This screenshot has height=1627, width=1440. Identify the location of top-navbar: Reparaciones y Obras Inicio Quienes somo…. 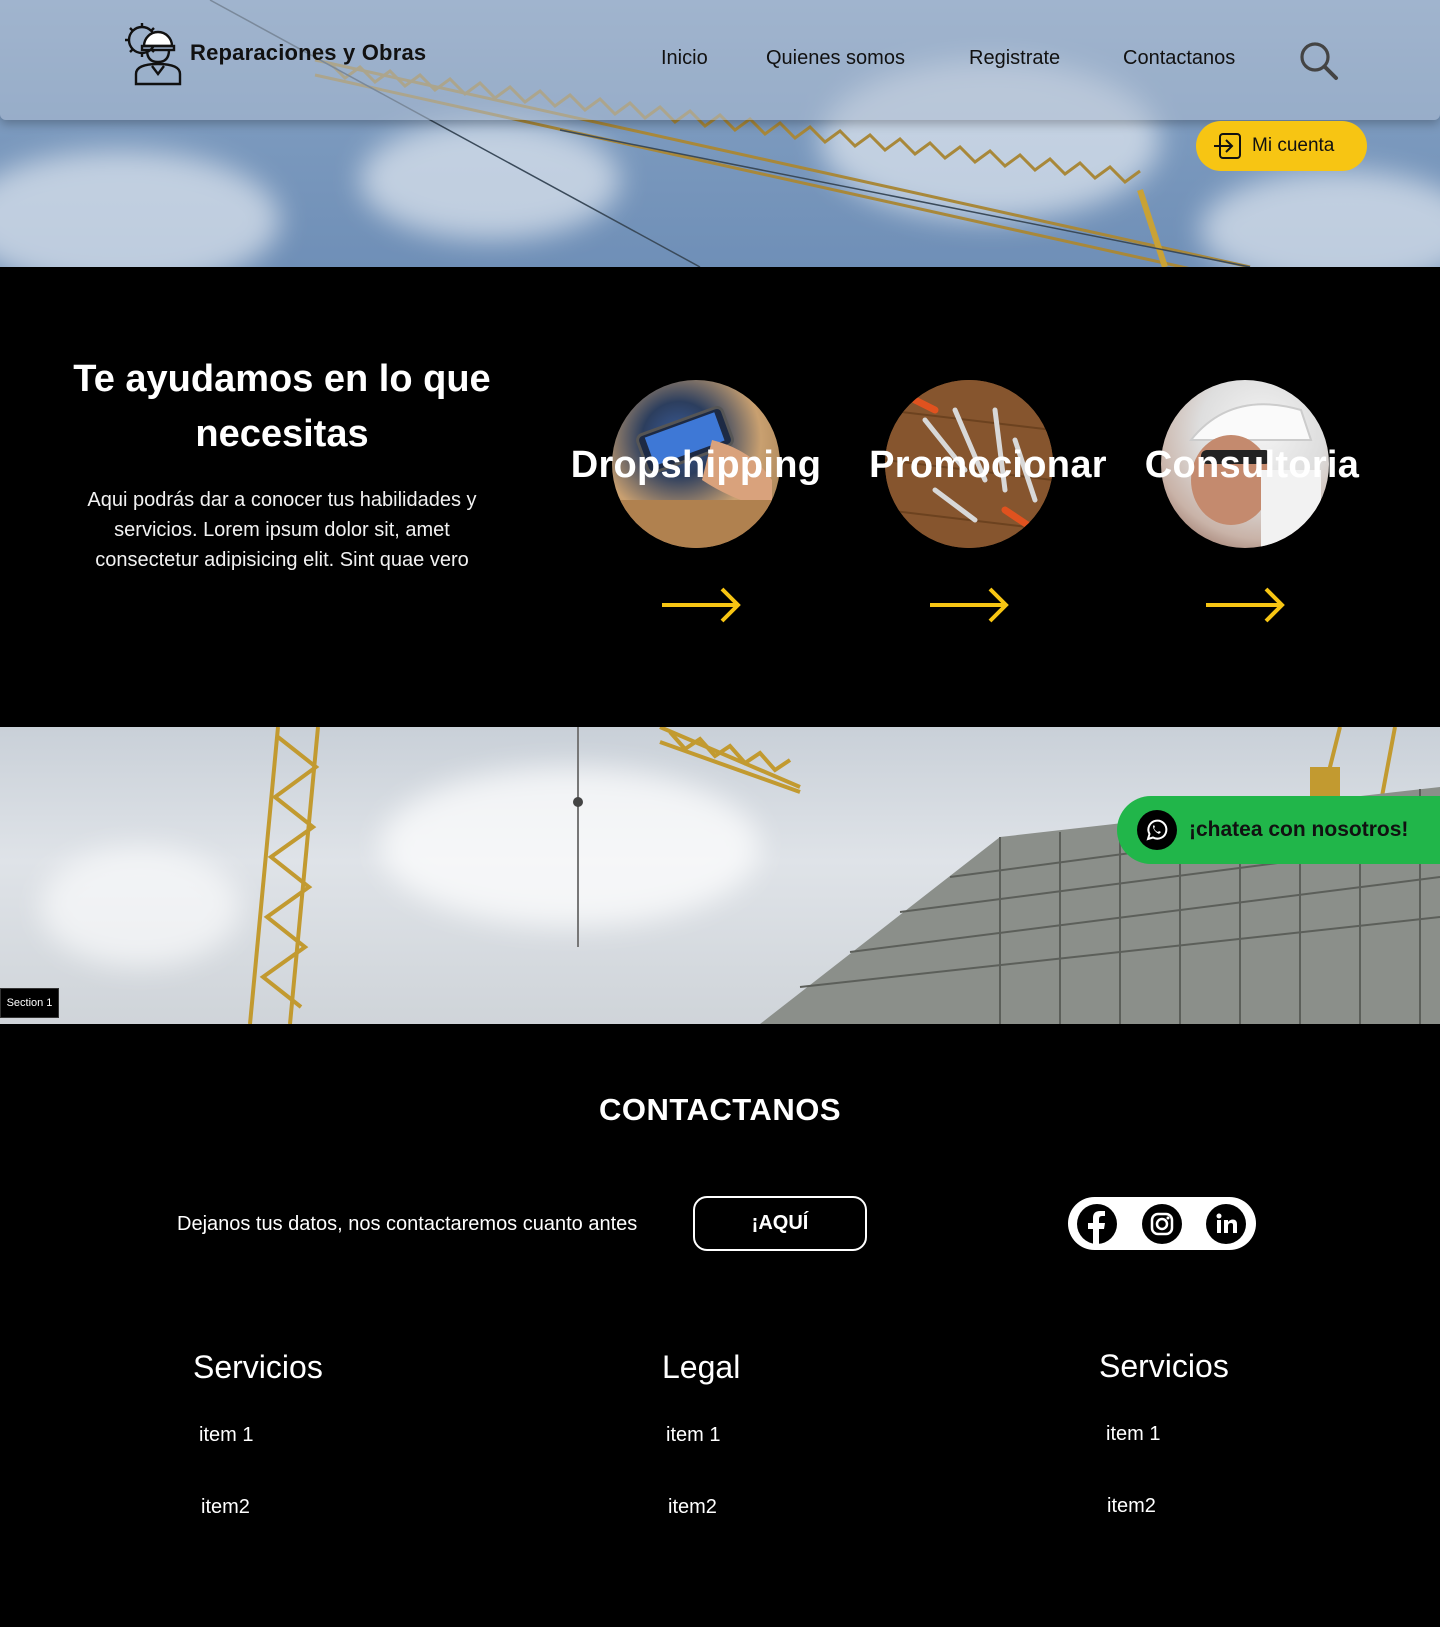
(720, 60).